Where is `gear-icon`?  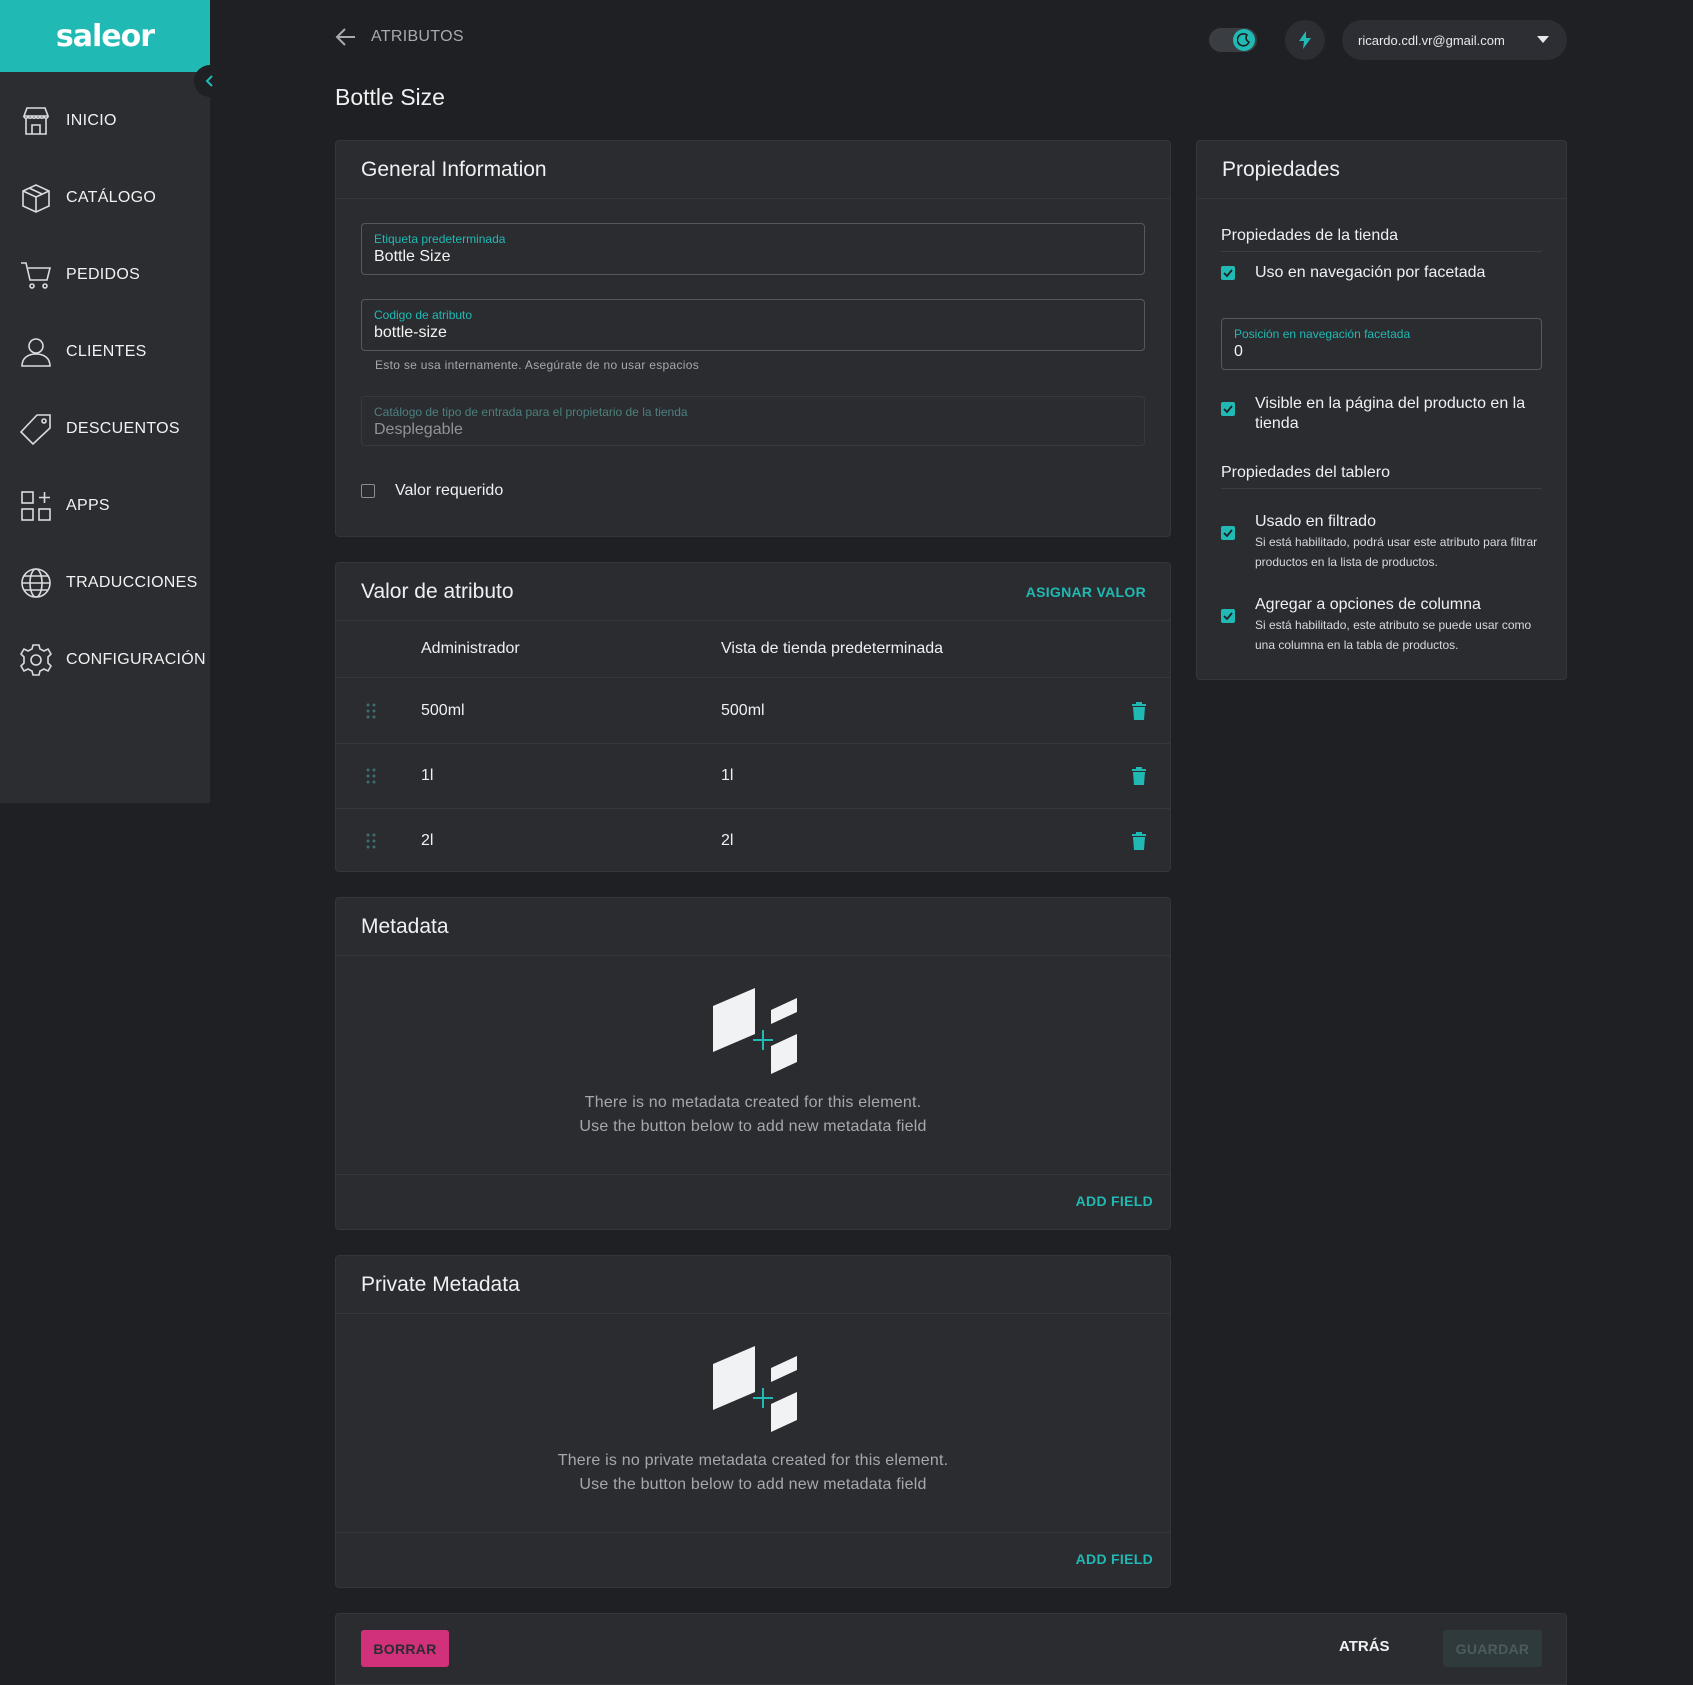
gear-icon is located at coordinates (36, 660).